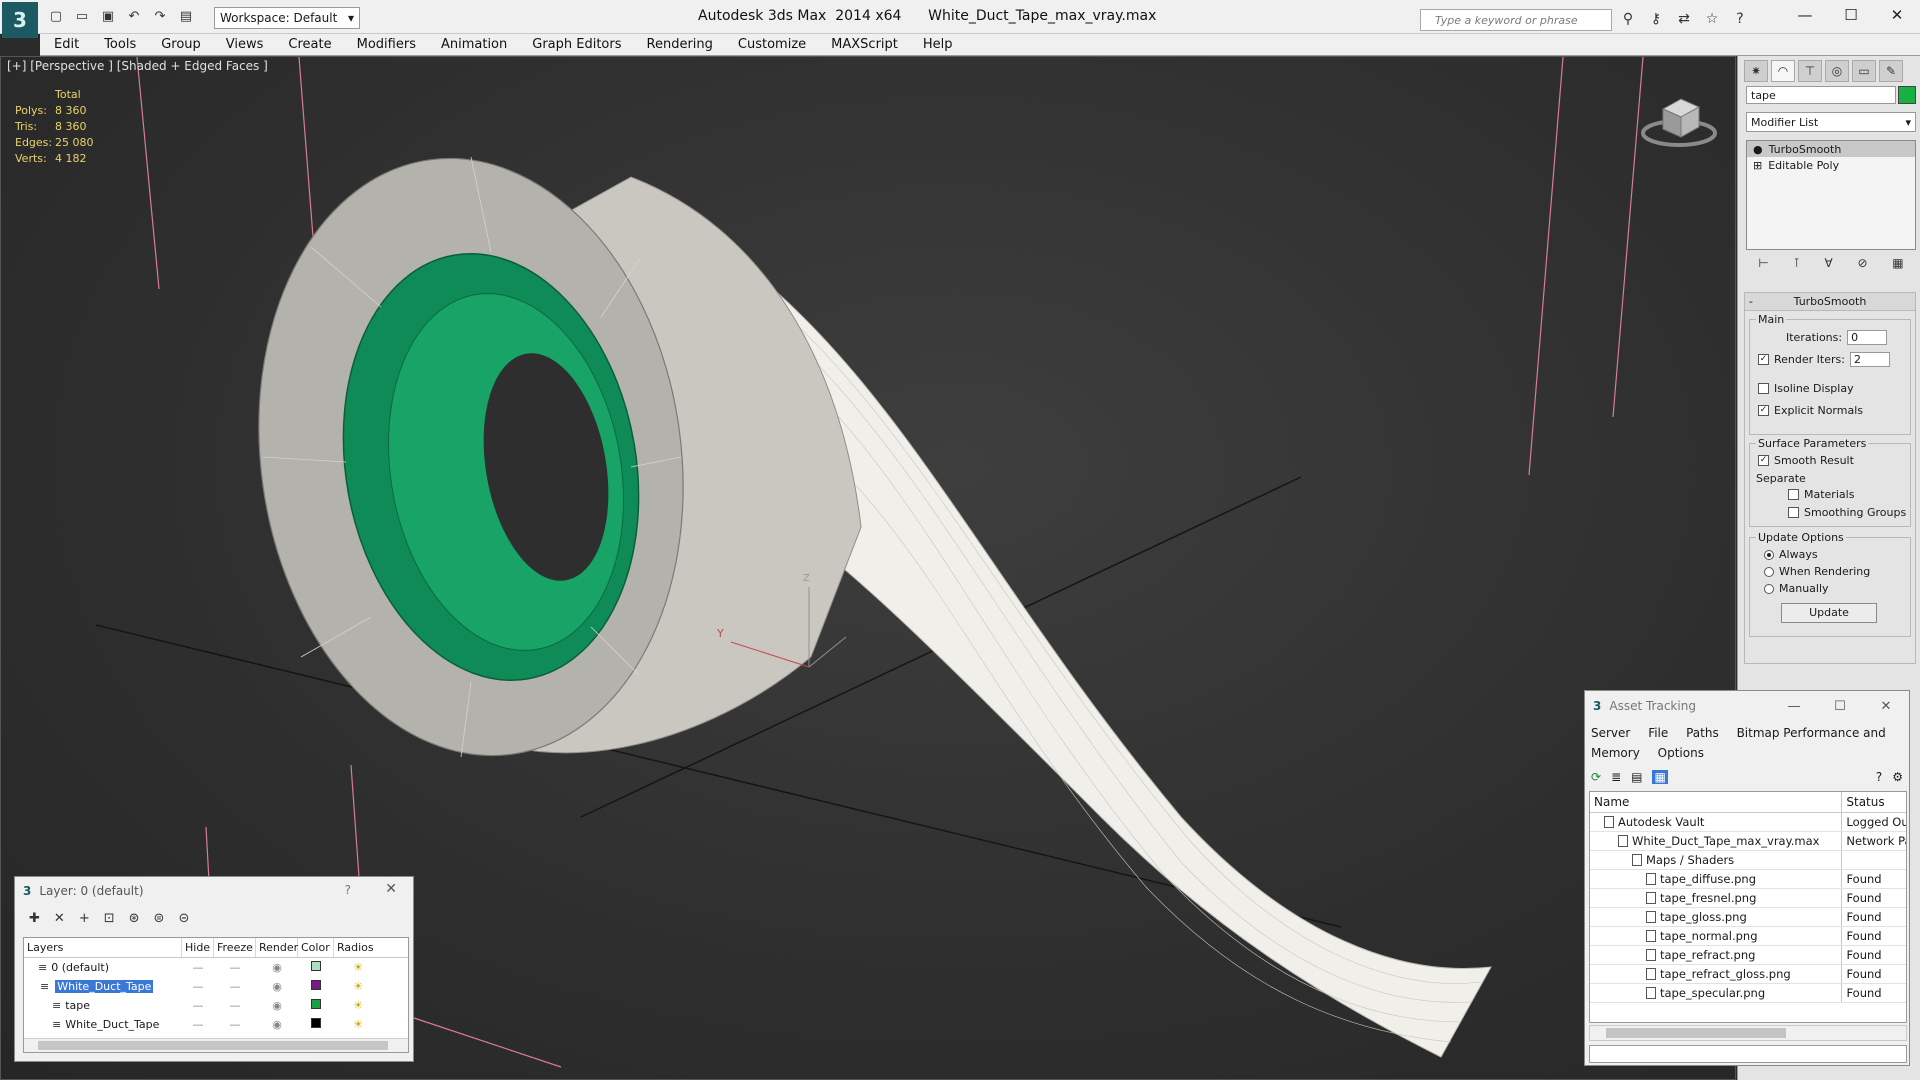  Describe the element at coordinates (1783, 71) in the screenshot. I see `modify-tab-icon: ◠` at that location.